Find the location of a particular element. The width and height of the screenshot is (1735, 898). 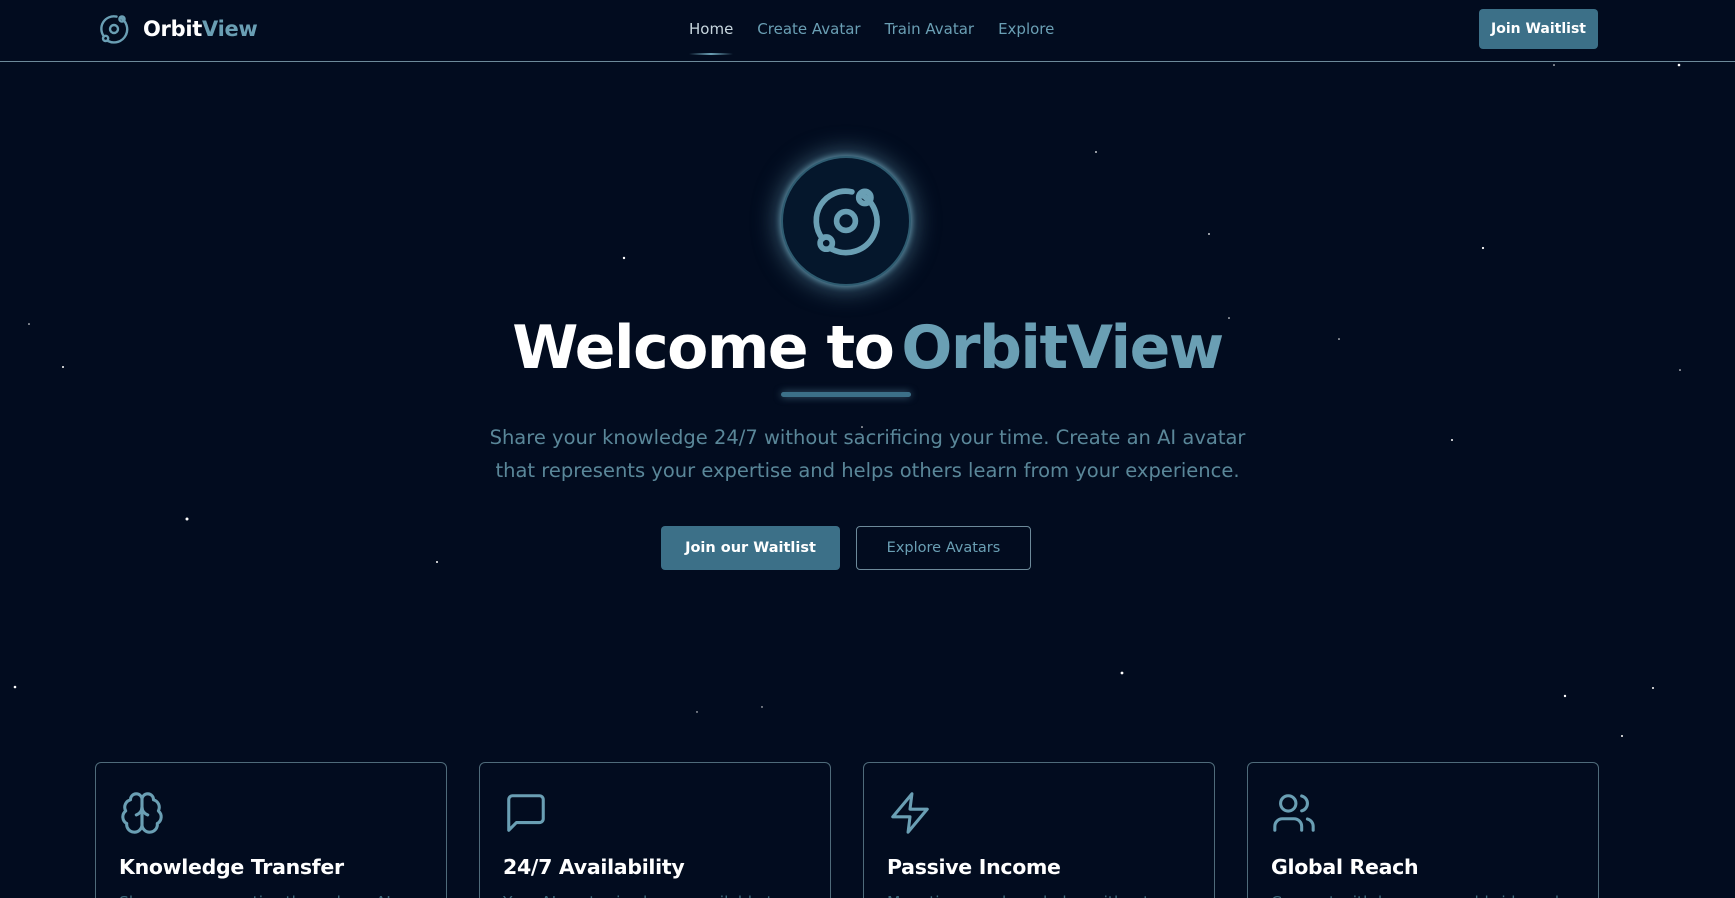

hero-logo-badge is located at coordinates (846, 221).